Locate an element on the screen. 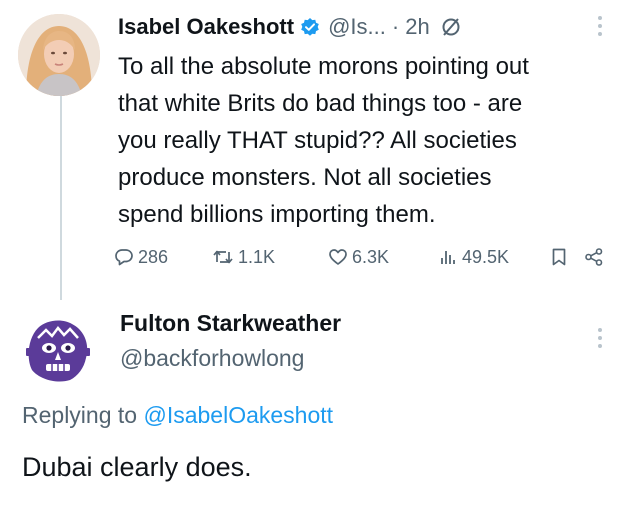 This screenshot has width=640, height=509. share-button is located at coordinates (594, 257).